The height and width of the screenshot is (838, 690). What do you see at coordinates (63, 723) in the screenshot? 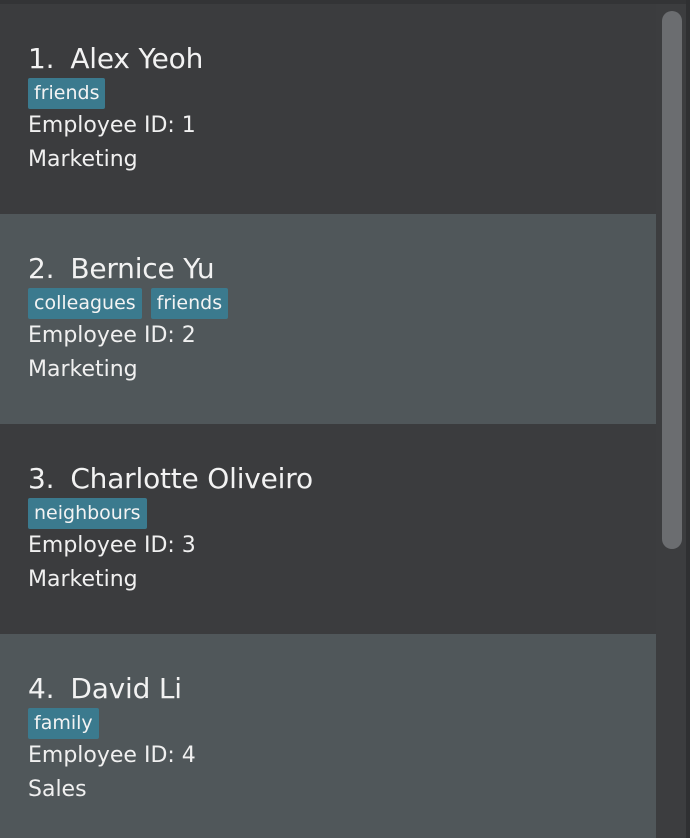
I see `tag-badge: family` at bounding box center [63, 723].